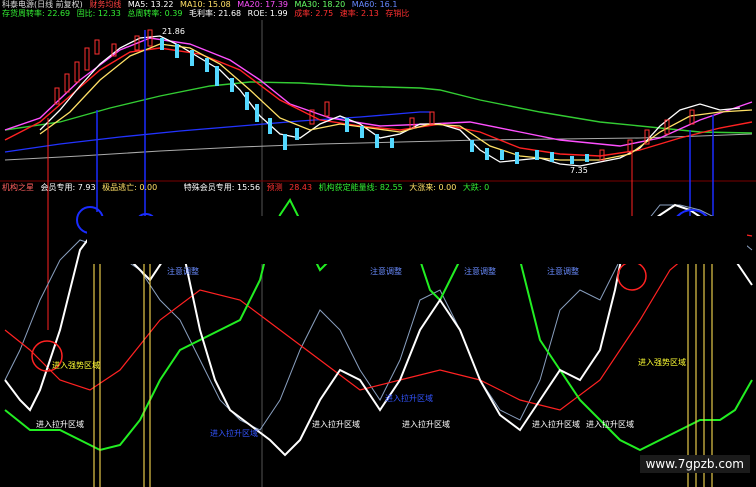 This screenshot has width=756, height=487. Describe the element at coordinates (60, 424) in the screenshot. I see `pullup-zone-label-bottom: 进入拉升区域` at that location.